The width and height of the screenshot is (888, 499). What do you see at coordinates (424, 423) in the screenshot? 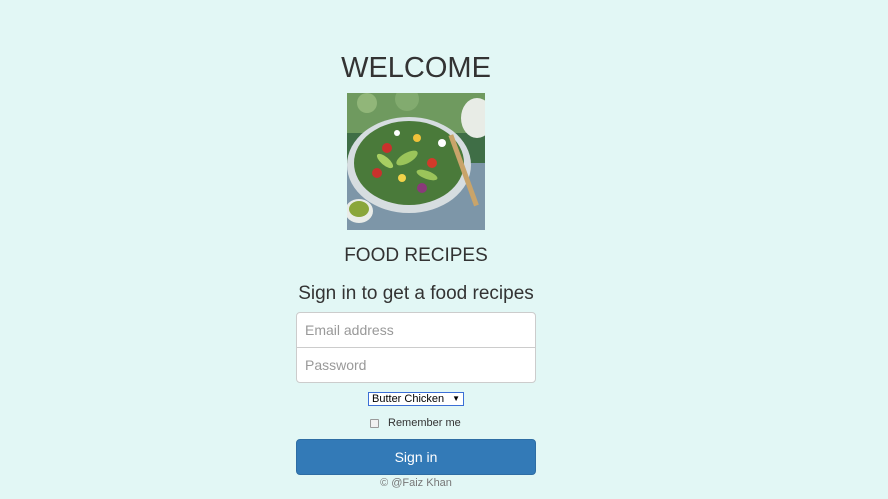
I see `remember-me-label: Remember me` at bounding box center [424, 423].